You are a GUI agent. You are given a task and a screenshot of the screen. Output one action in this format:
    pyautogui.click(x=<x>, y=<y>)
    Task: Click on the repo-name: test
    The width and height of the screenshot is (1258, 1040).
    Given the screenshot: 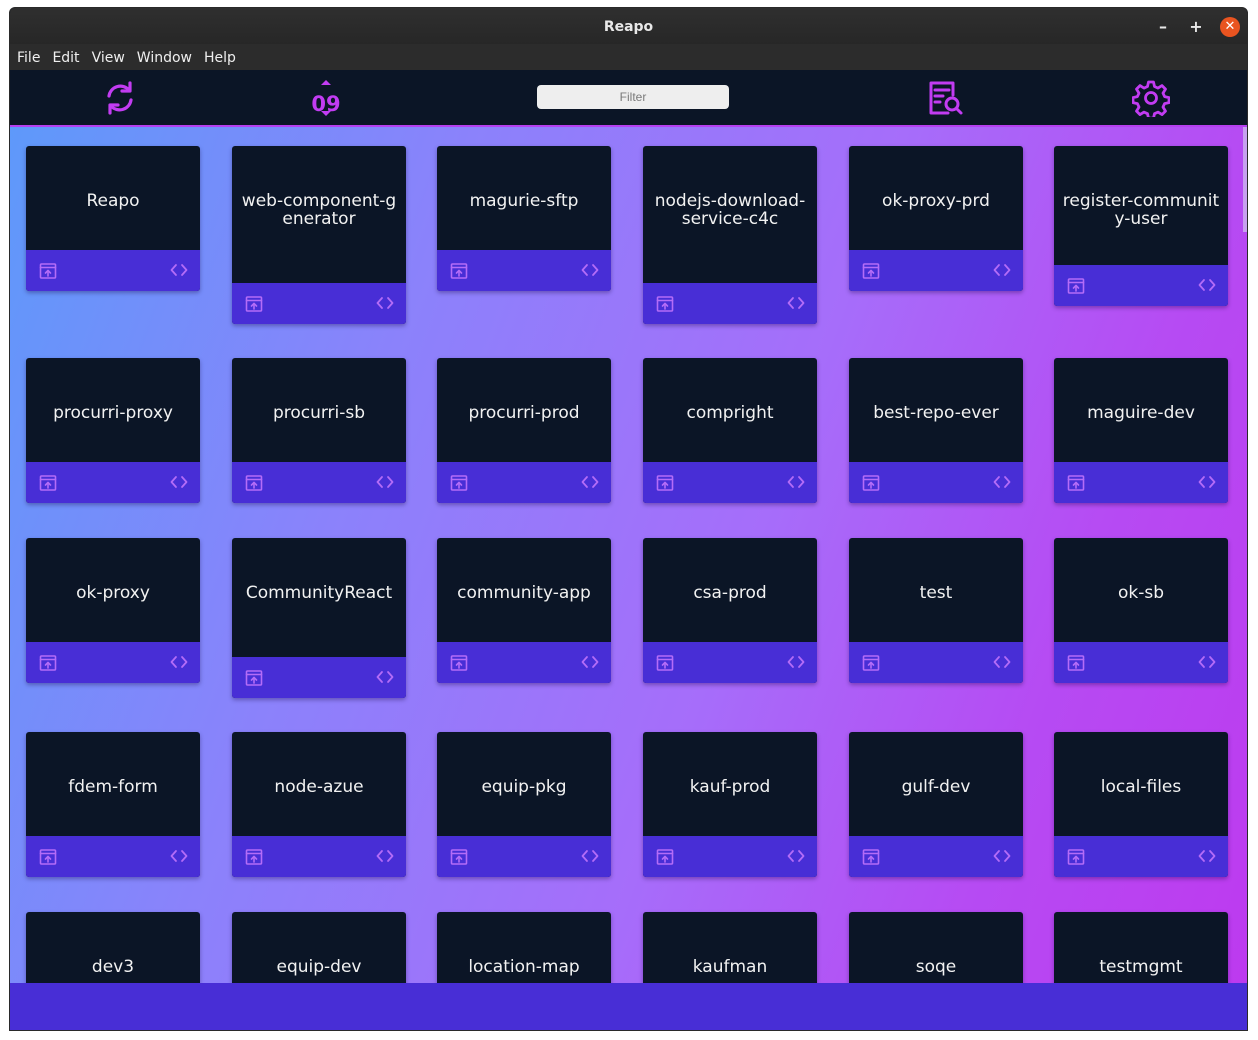 What is the action you would take?
    pyautogui.click(x=936, y=593)
    